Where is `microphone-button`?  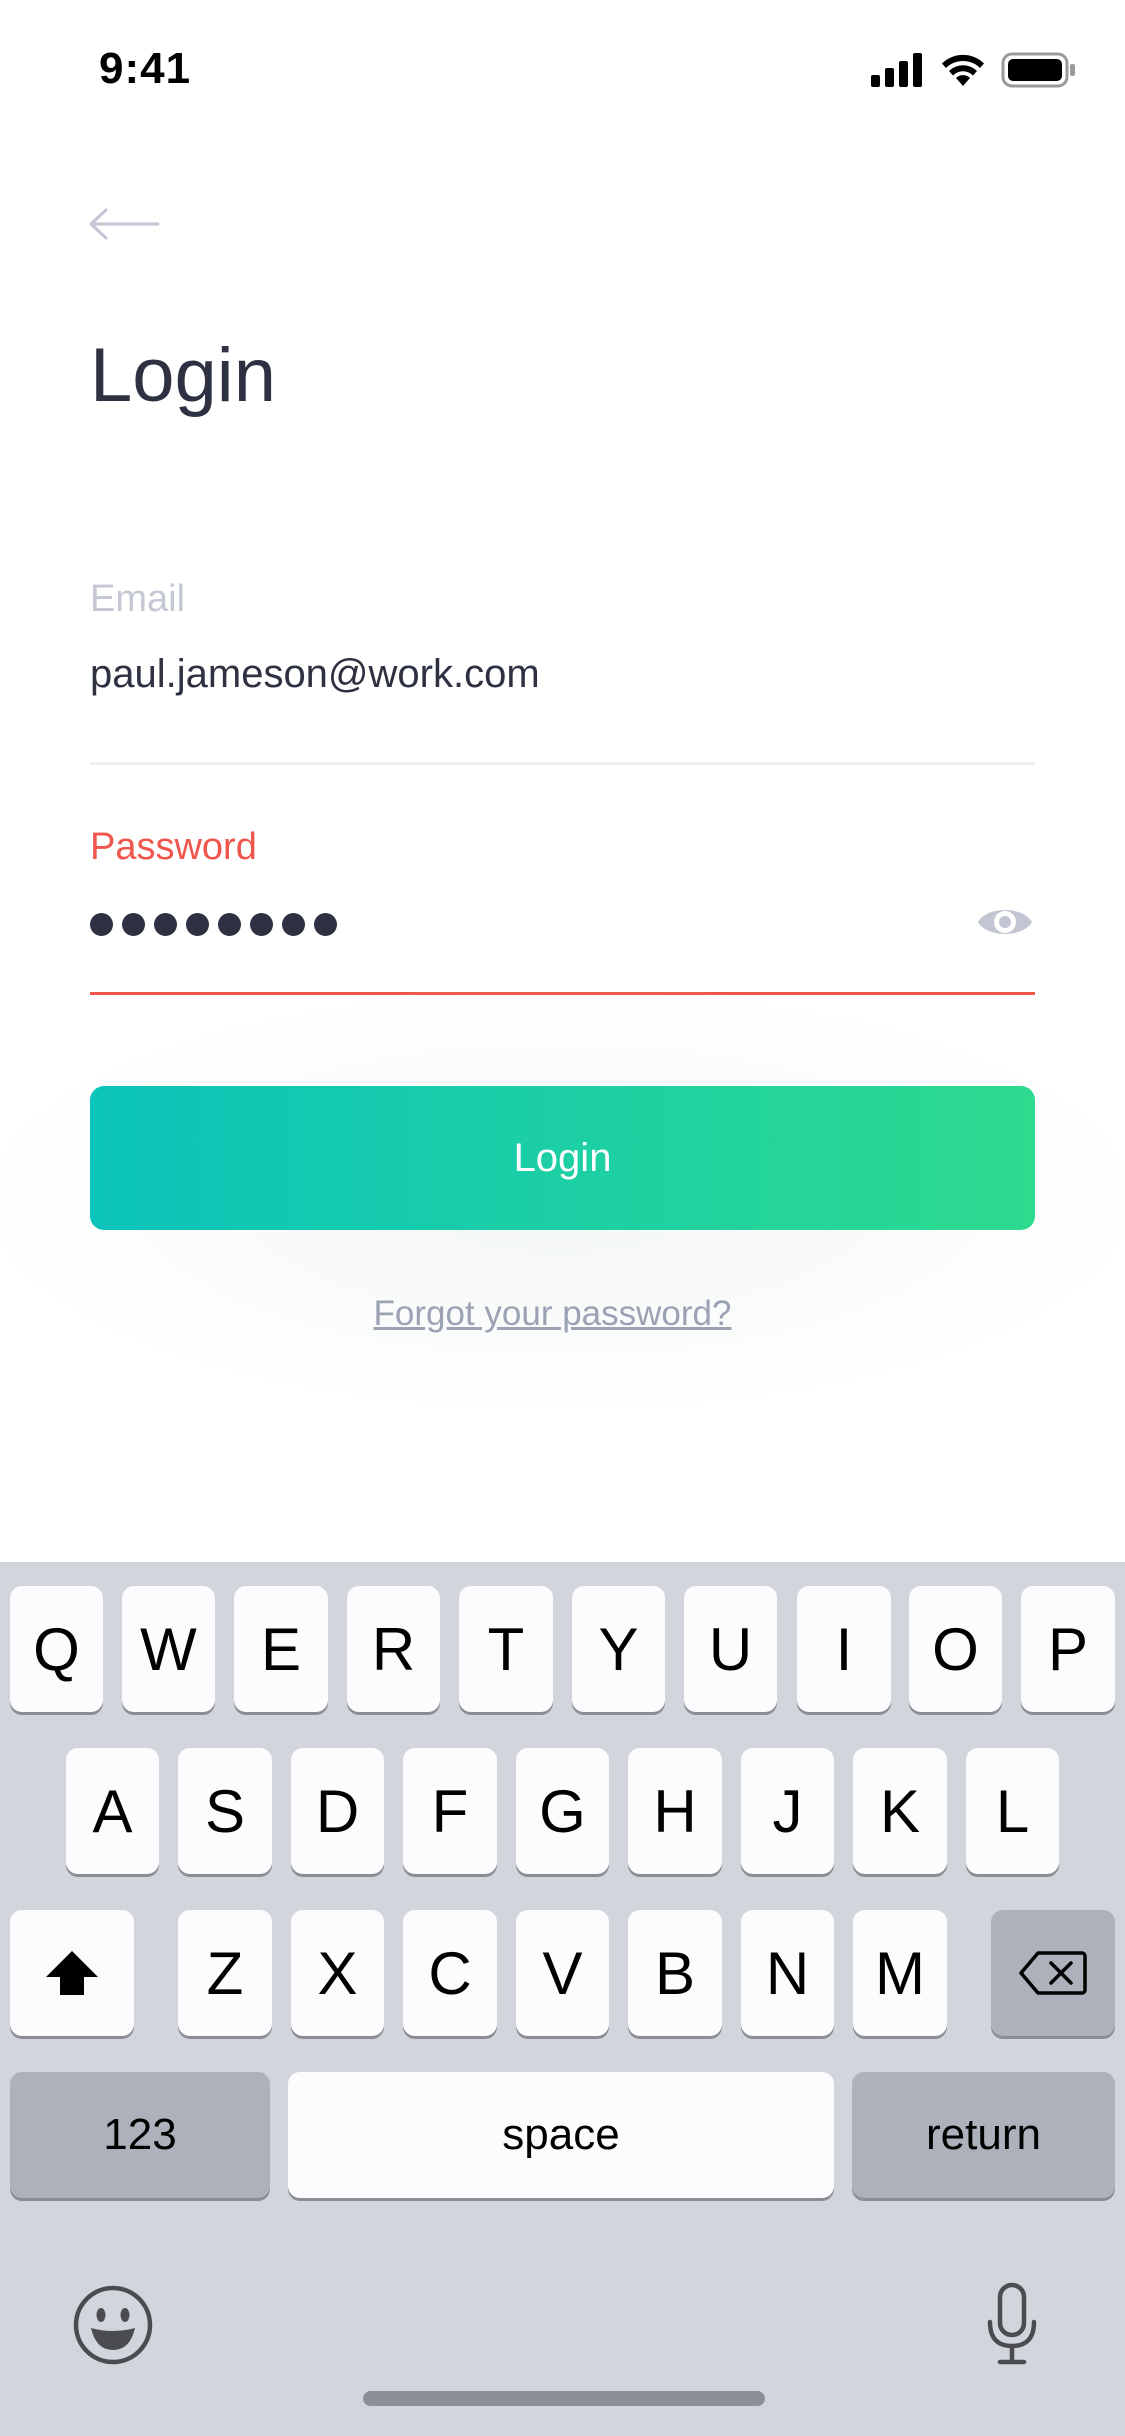 microphone-button is located at coordinates (1012, 2326).